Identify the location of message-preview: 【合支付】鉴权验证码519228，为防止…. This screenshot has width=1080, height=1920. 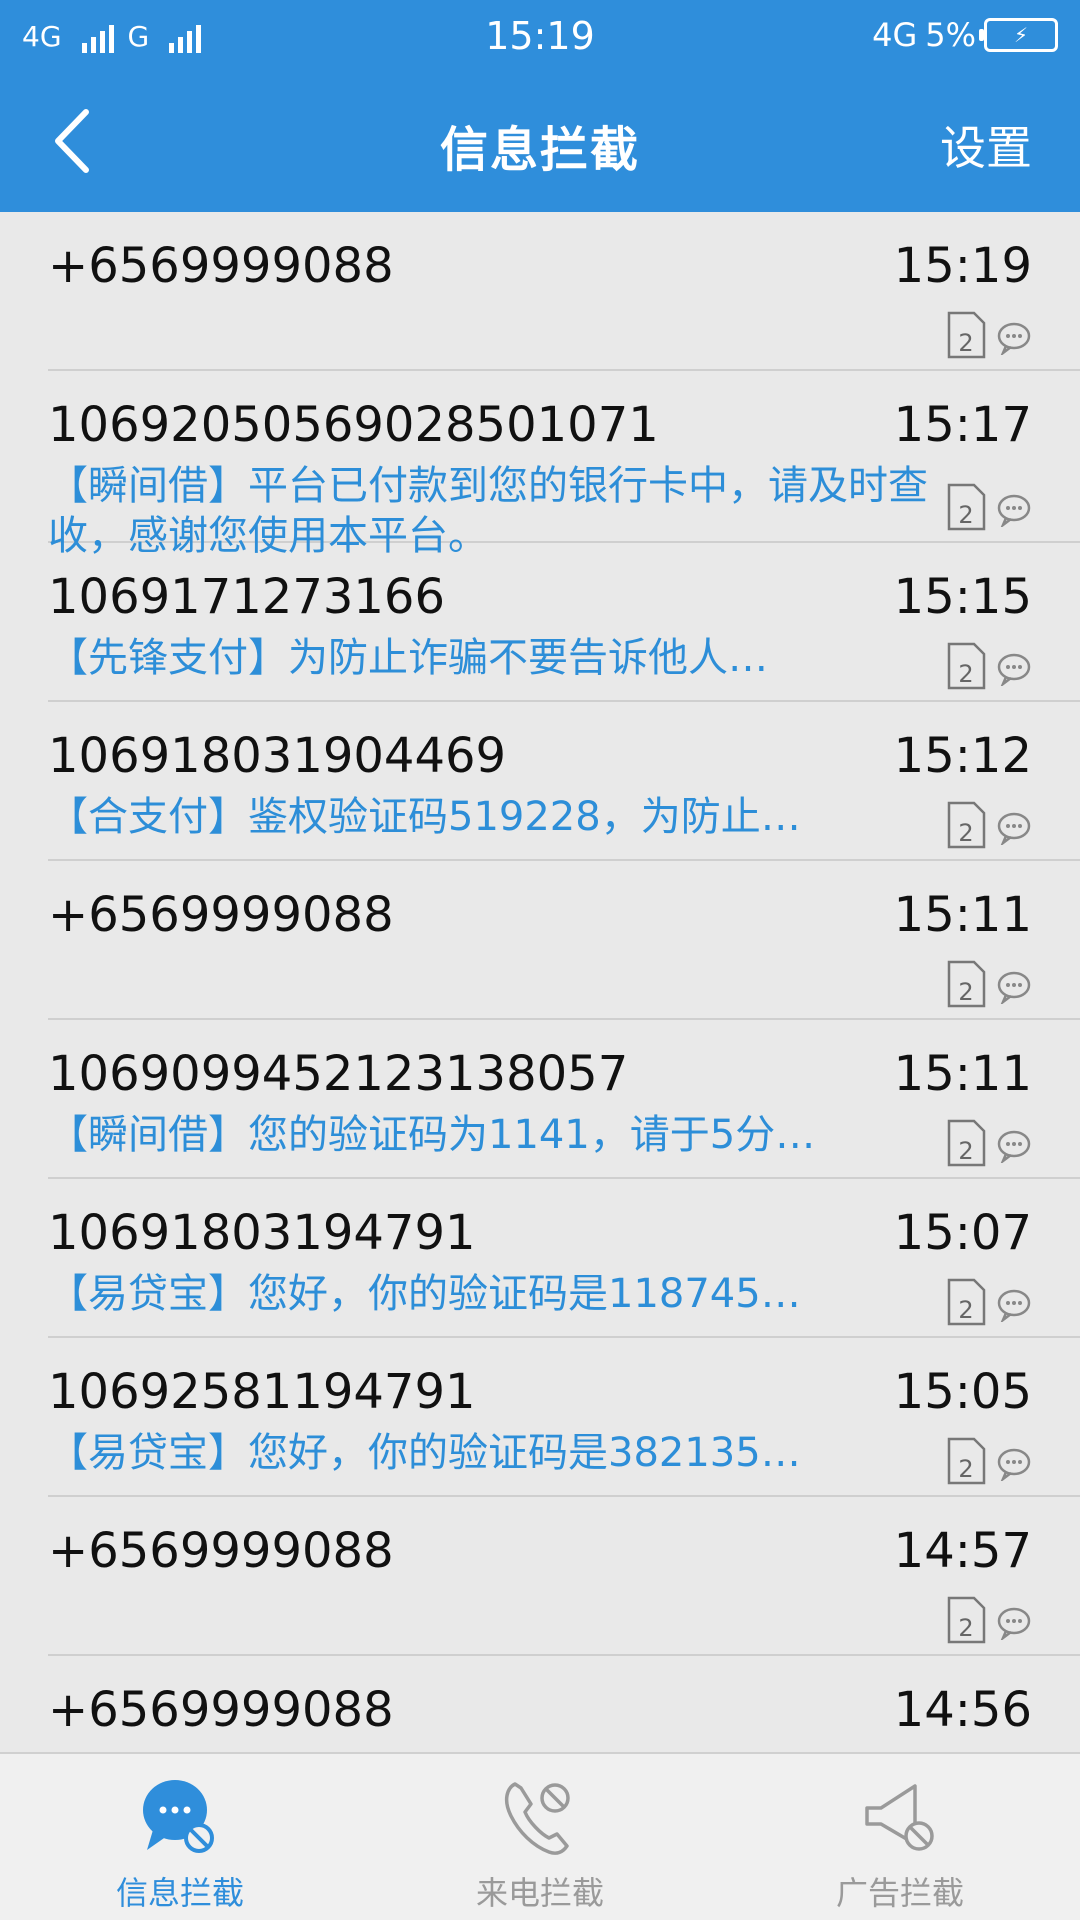
(424, 817).